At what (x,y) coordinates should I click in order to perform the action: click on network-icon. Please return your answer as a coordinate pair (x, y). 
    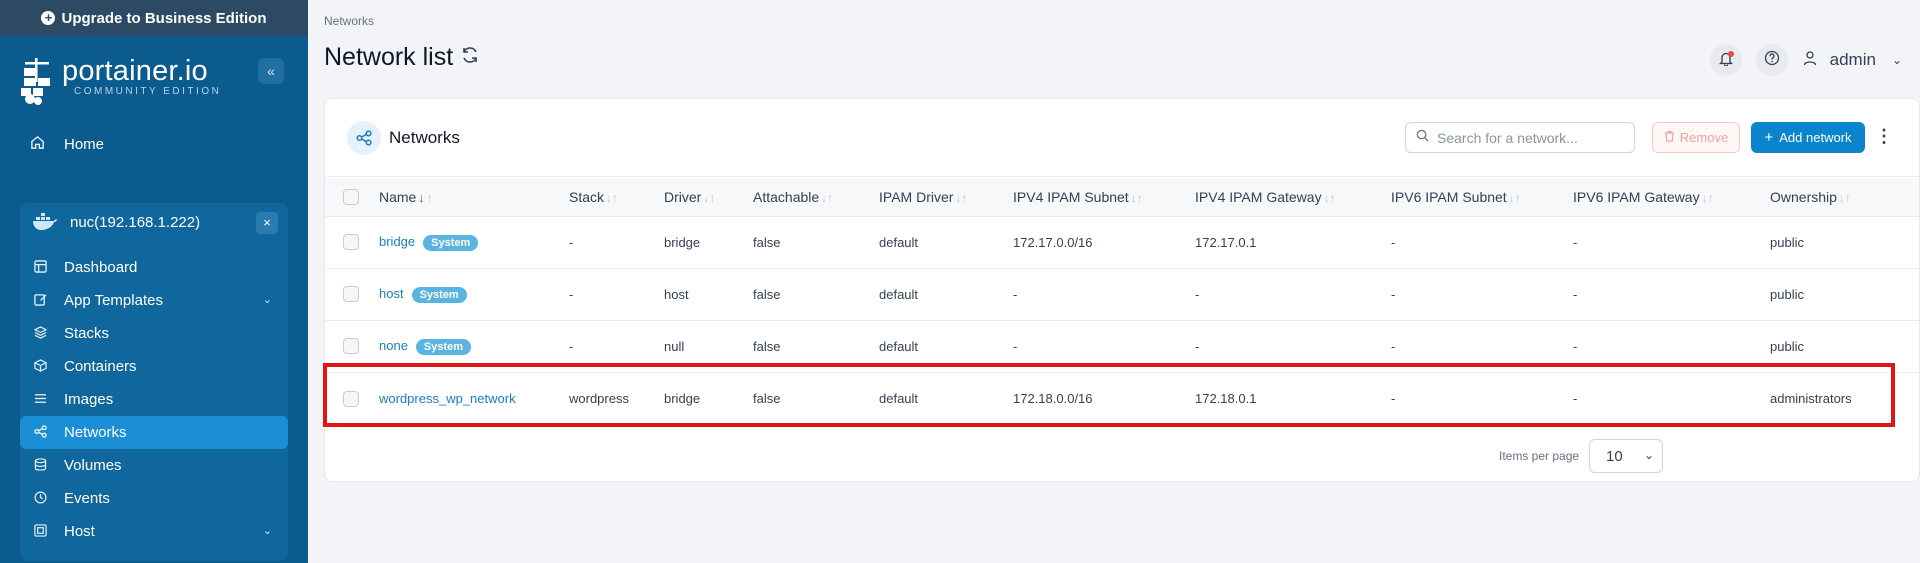
    Looking at the image, I should click on (364, 138).